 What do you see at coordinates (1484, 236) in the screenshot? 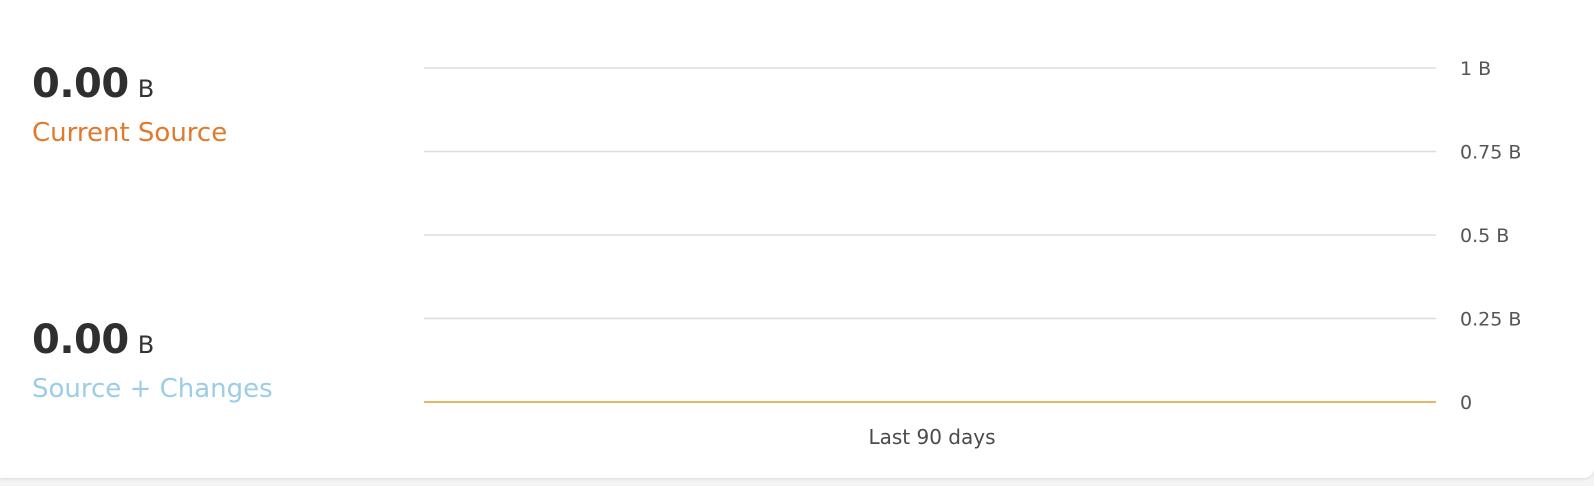
I see `y-tick-label: 0.5 B` at bounding box center [1484, 236].